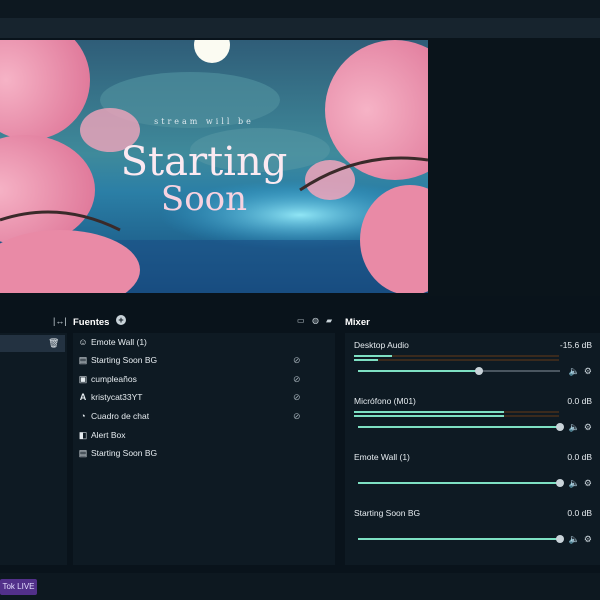 The width and height of the screenshot is (600, 600). Describe the element at coordinates (204, 121) in the screenshot. I see `preview-subtitle: stream will be` at that location.